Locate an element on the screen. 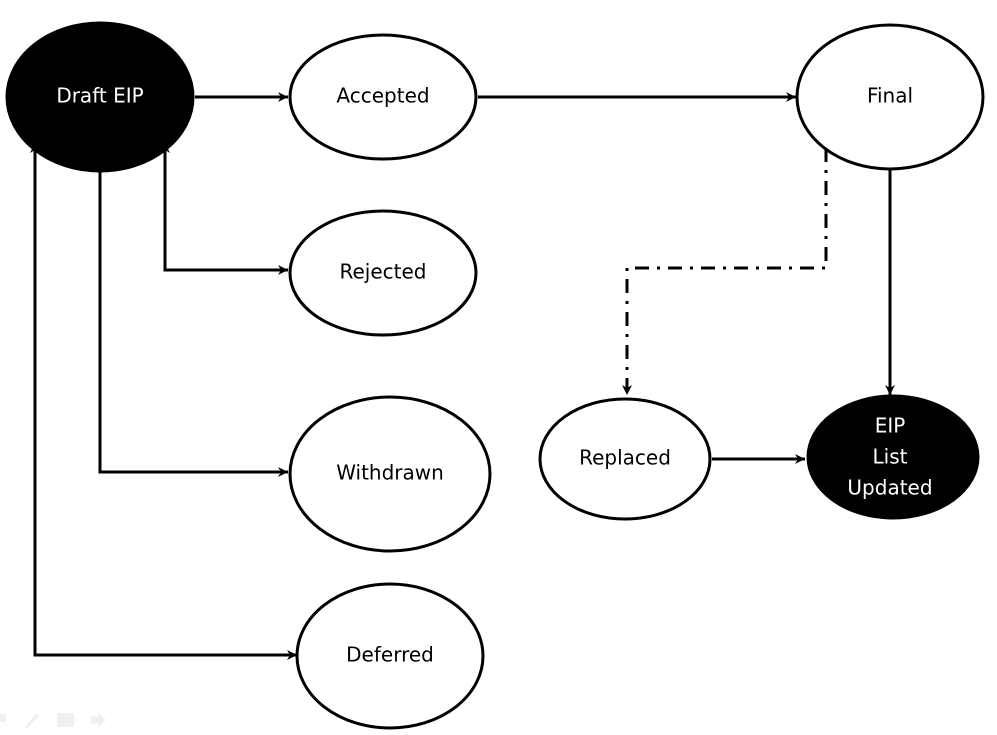 This screenshot has width=997, height=735. edge-draft-rejected is located at coordinates (224, 209).